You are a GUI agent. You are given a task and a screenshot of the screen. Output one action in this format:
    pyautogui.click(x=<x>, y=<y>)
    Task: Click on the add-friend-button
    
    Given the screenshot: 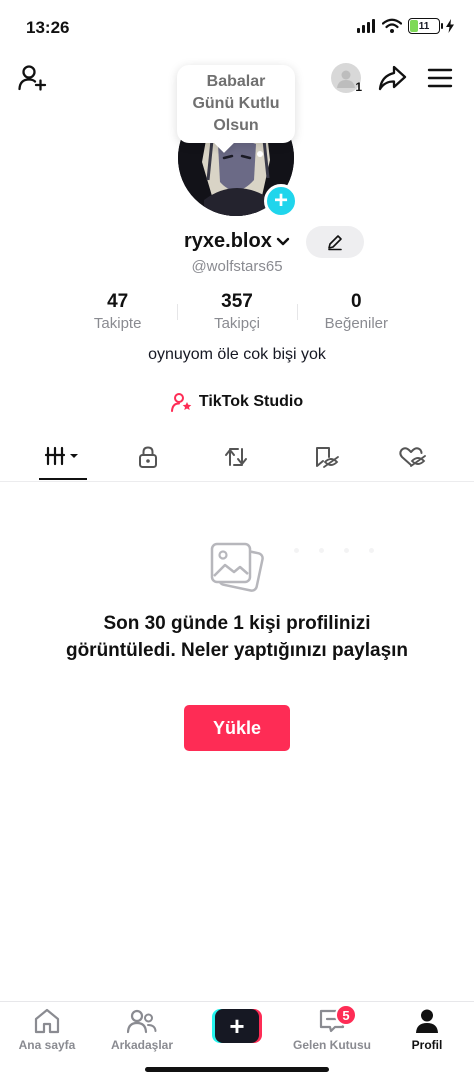 What is the action you would take?
    pyautogui.click(x=32, y=78)
    